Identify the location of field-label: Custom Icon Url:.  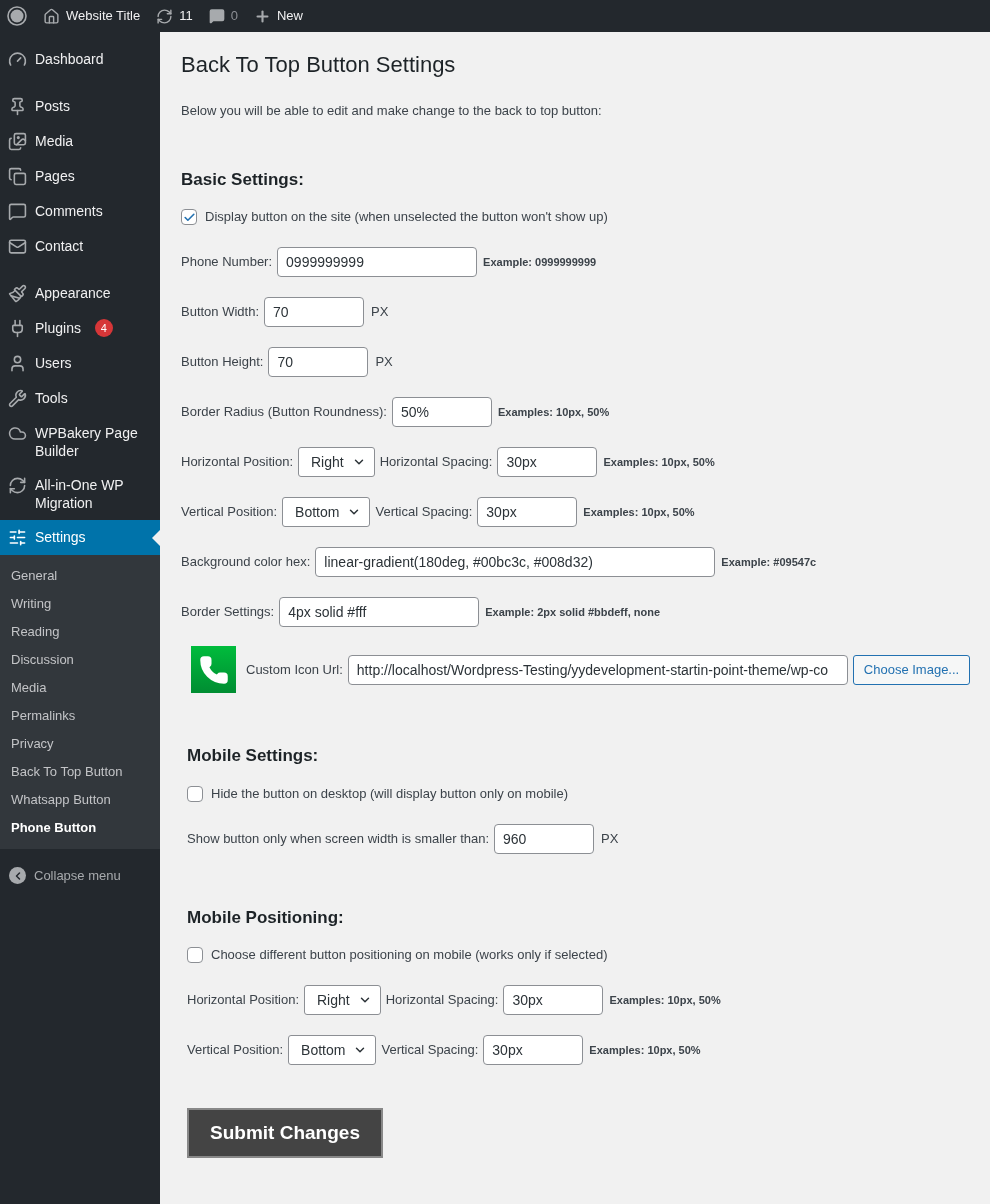
(294, 669).